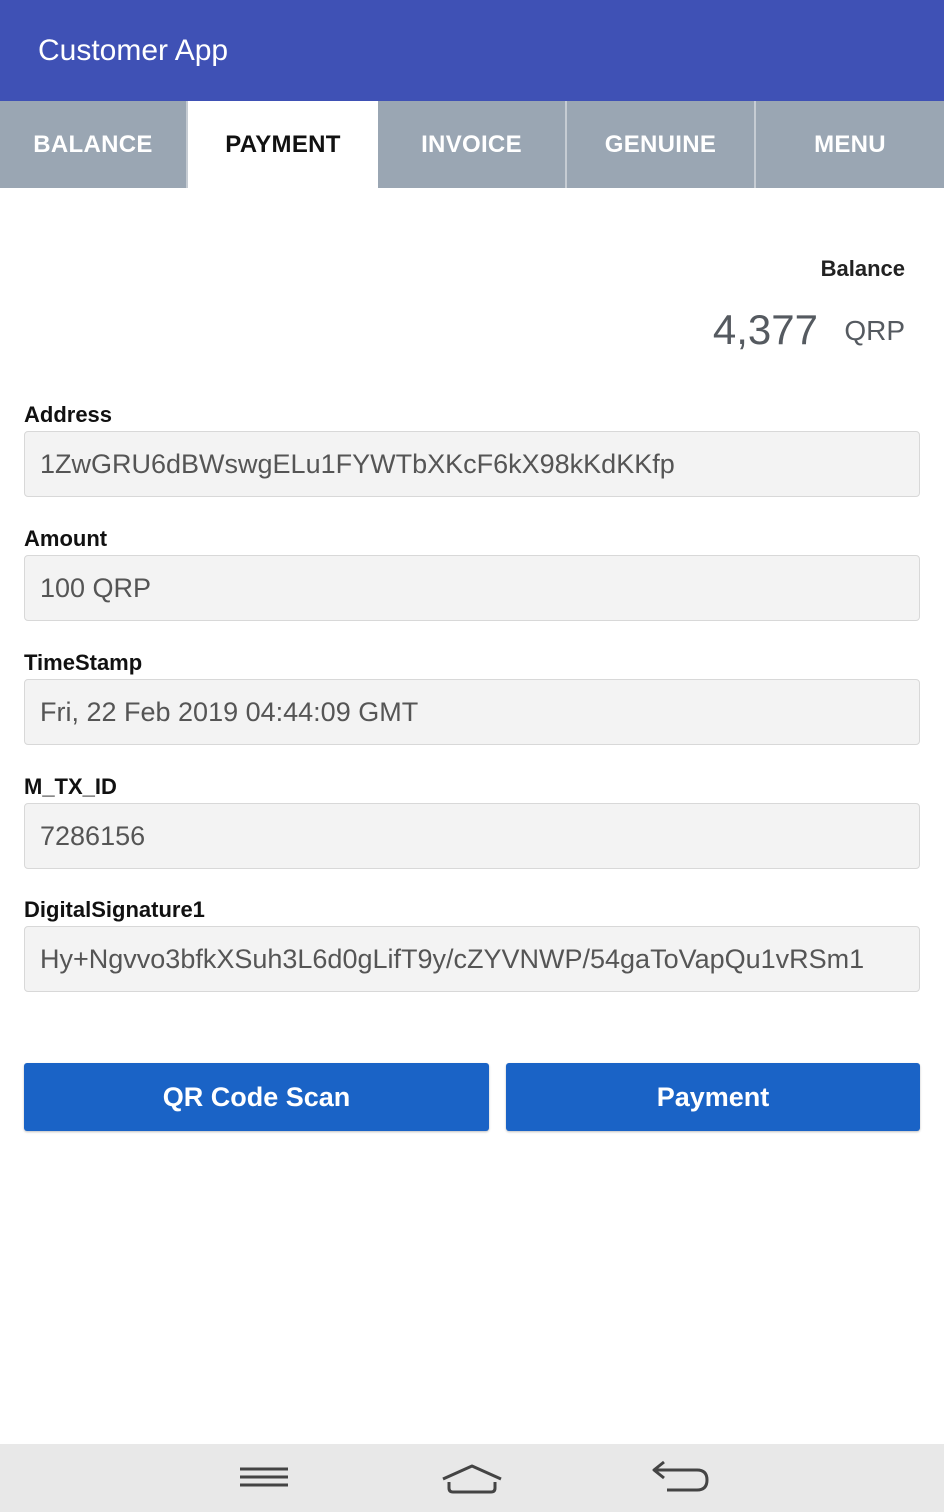 The height and width of the screenshot is (1512, 944). Describe the element at coordinates (472, 588) in the screenshot. I see `amount-field: 100 QRP` at that location.